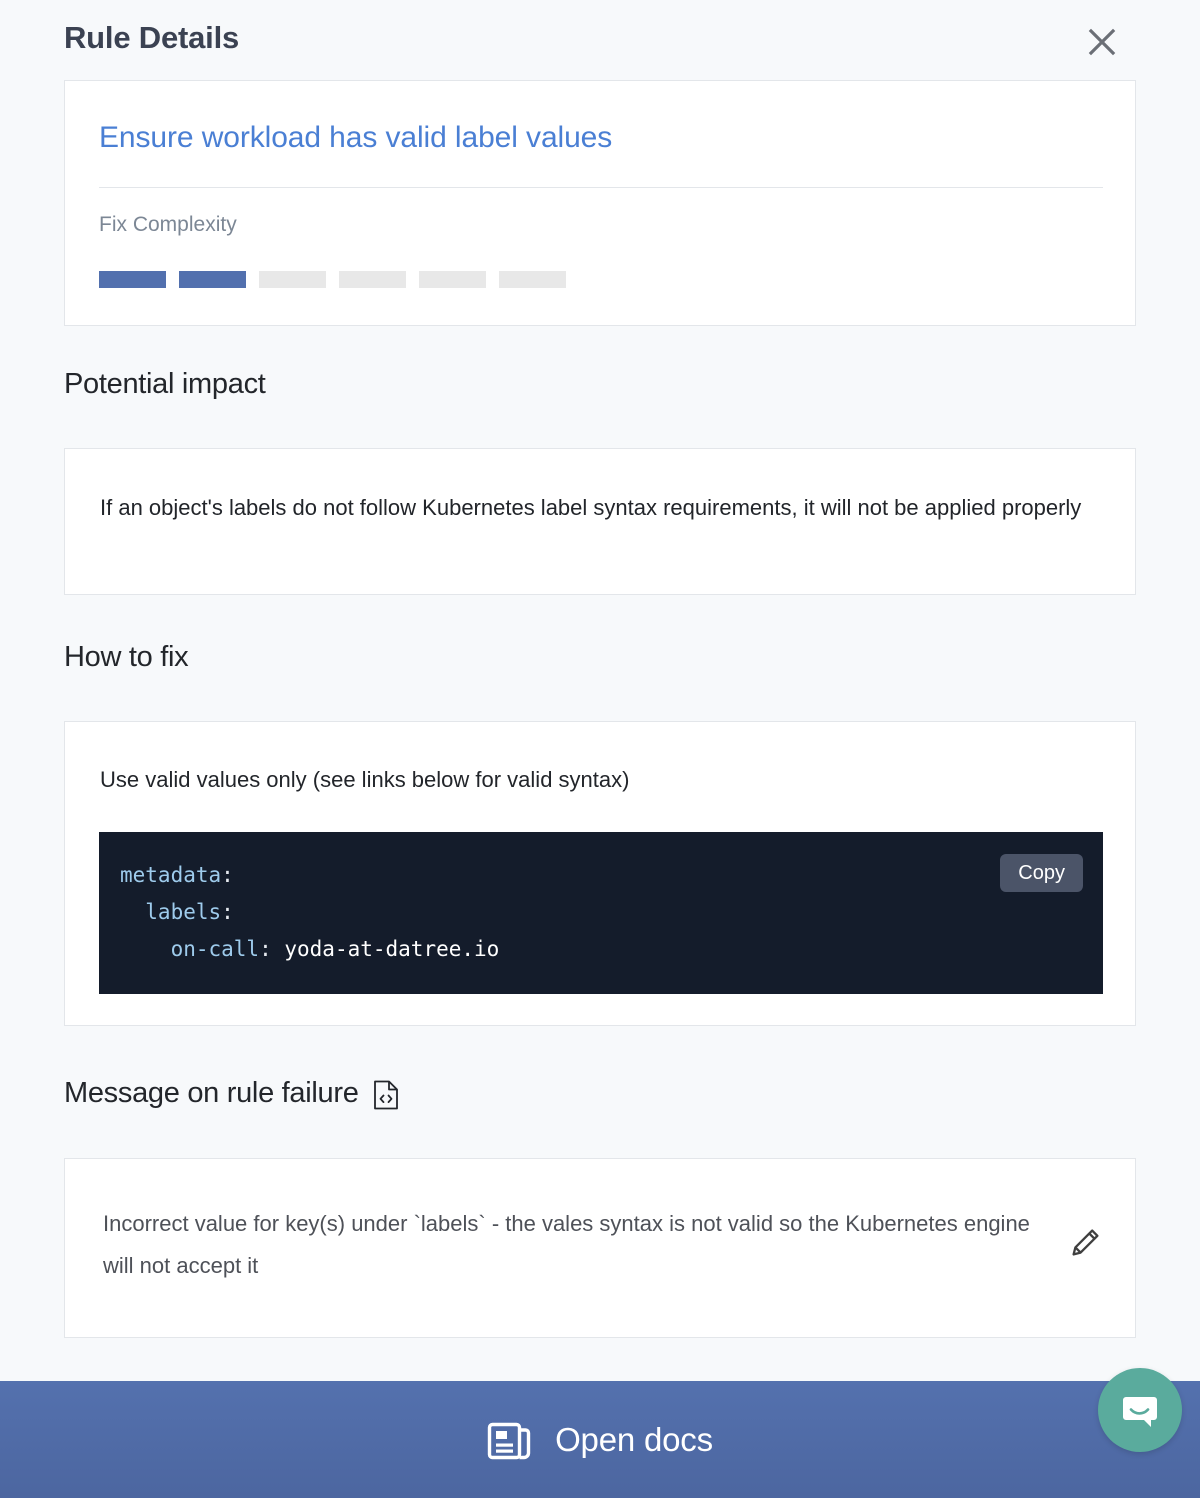 This screenshot has height=1498, width=1200. I want to click on how-to-fix-heading: How to fix, so click(126, 657).